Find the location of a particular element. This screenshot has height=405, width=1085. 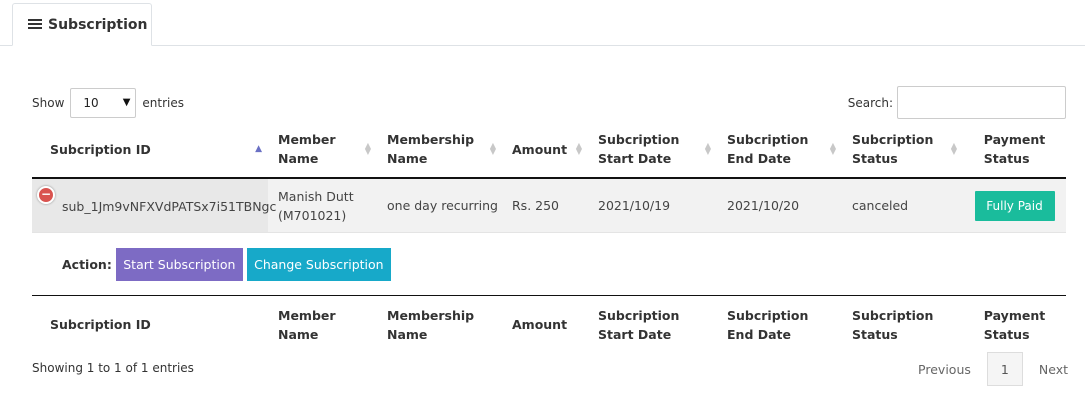

header-payment-status: Payment Status is located at coordinates (1014, 149).